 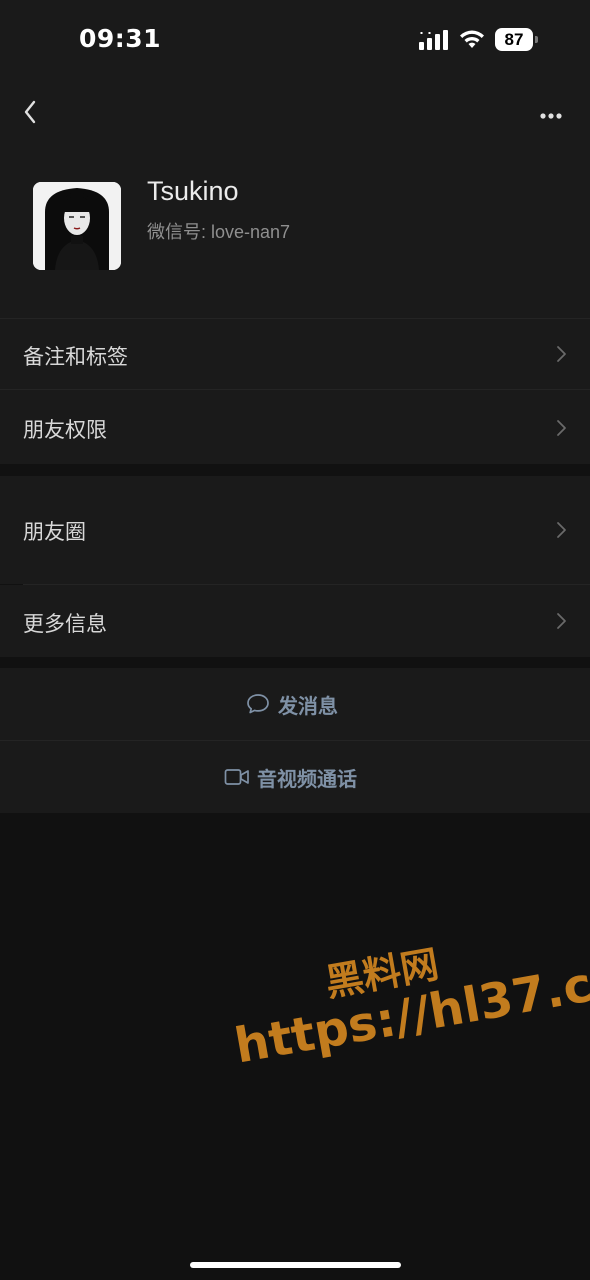 I want to click on battery-icon: 87, so click(x=517, y=39).